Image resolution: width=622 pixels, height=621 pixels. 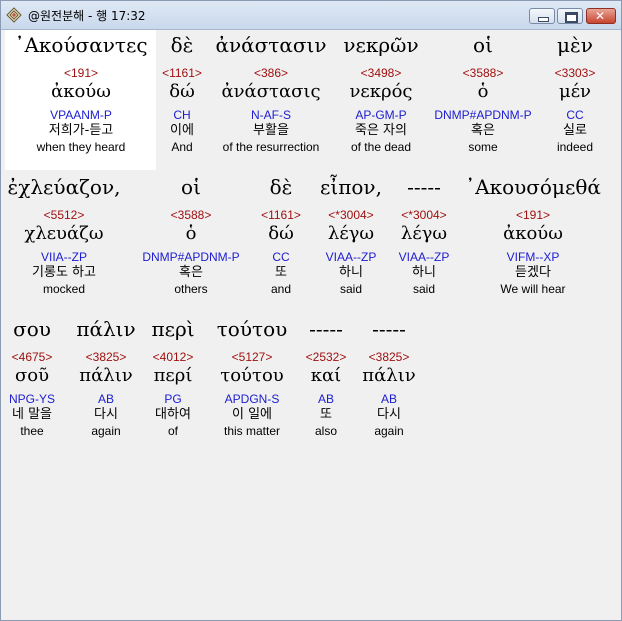 I want to click on parsing-code: CH, so click(x=182, y=115).